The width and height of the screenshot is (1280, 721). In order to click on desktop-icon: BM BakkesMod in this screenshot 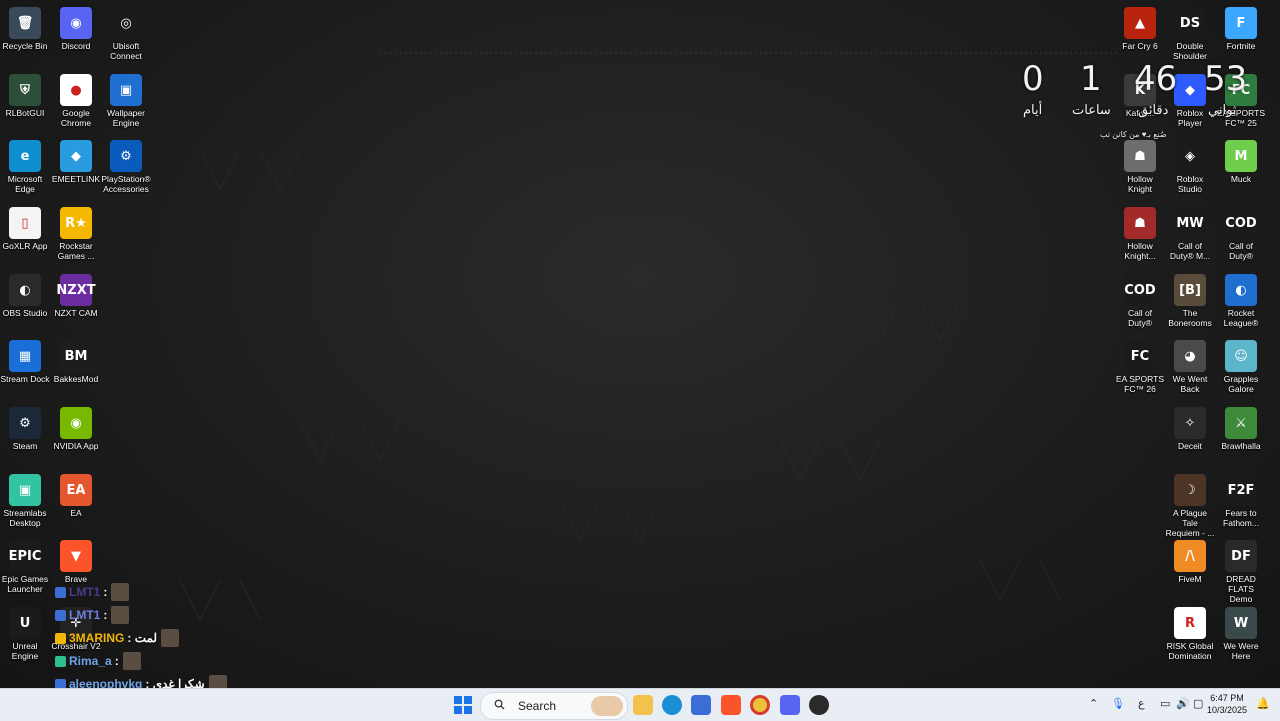, I will do `click(76, 361)`.